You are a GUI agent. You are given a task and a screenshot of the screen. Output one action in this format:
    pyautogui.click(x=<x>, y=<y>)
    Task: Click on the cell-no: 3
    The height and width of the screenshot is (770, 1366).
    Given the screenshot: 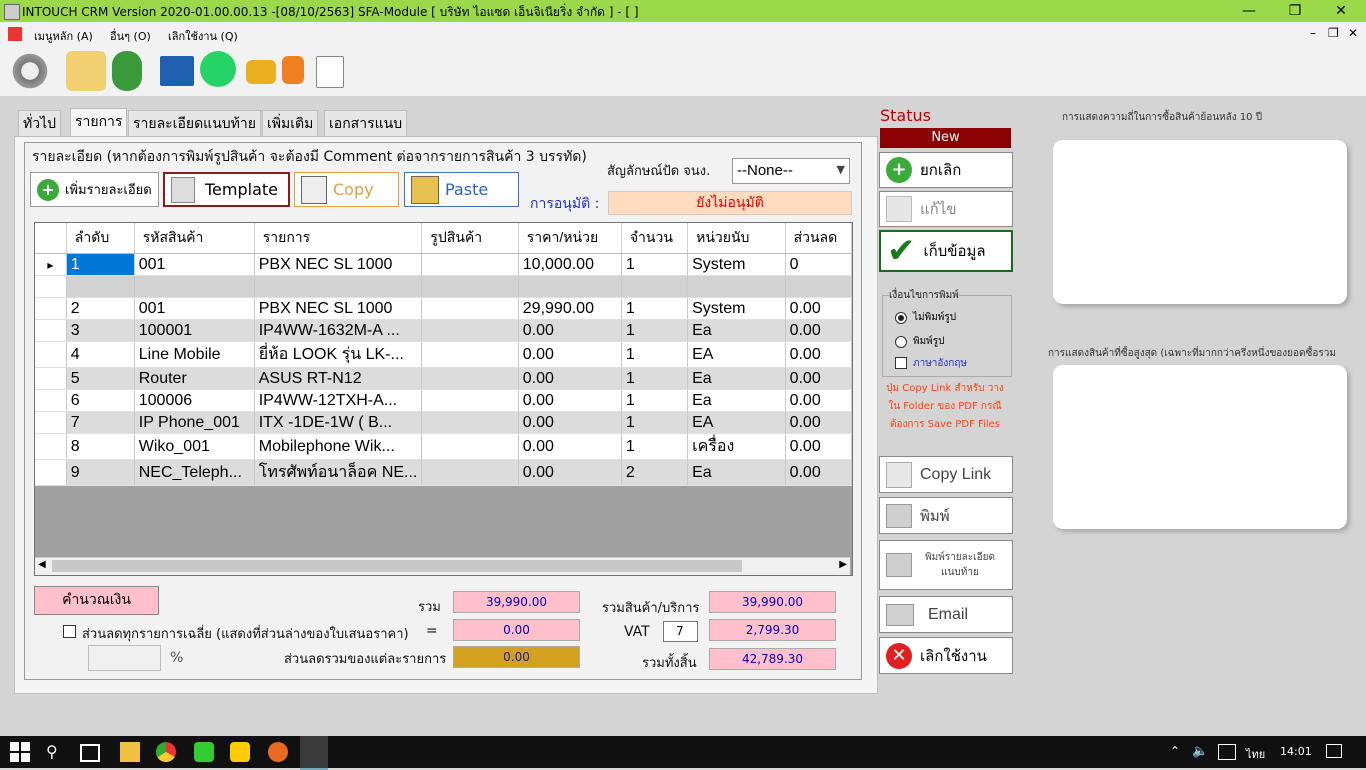 What is the action you would take?
    pyautogui.click(x=100, y=330)
    